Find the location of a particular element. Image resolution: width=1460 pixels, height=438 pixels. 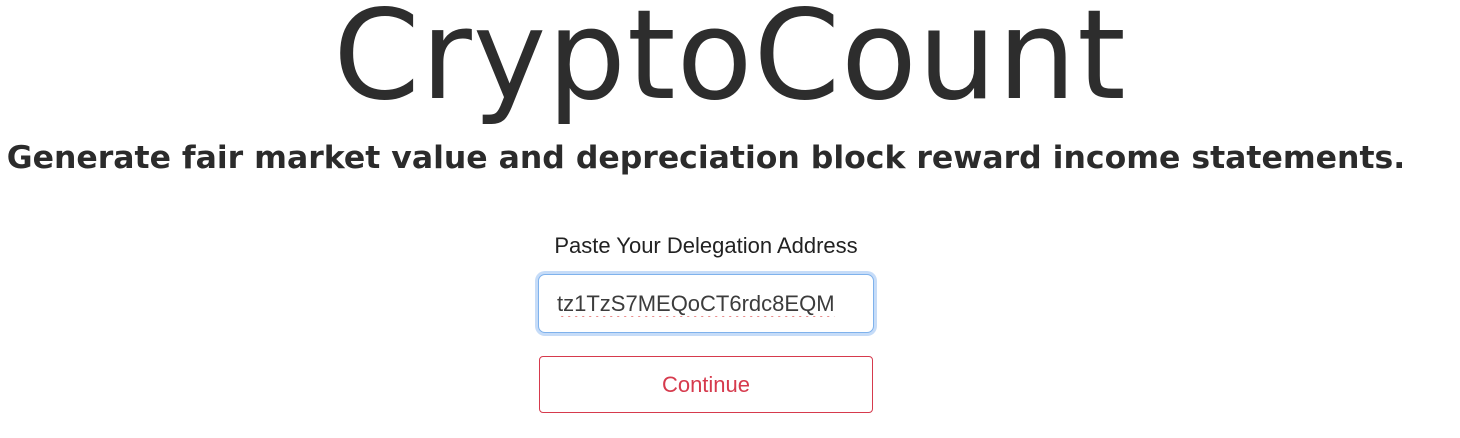

continue-button: Continue is located at coordinates (706, 384).